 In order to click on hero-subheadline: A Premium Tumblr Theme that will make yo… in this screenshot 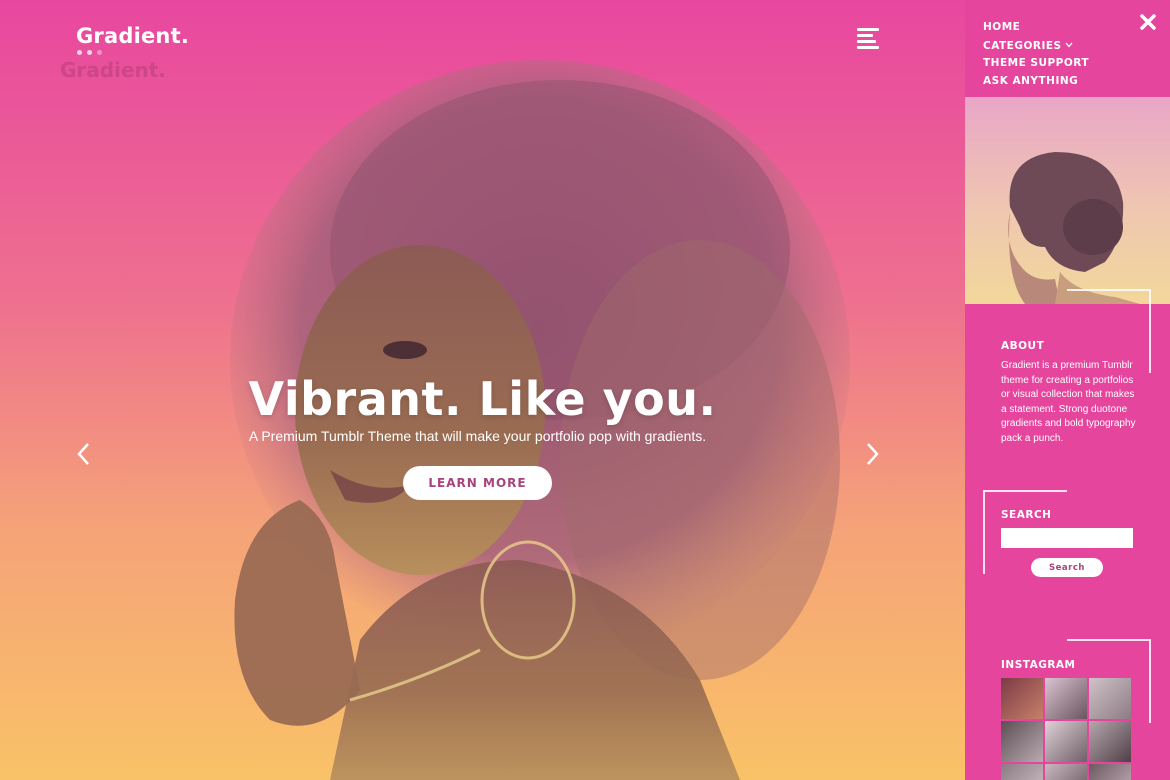, I will do `click(477, 436)`.